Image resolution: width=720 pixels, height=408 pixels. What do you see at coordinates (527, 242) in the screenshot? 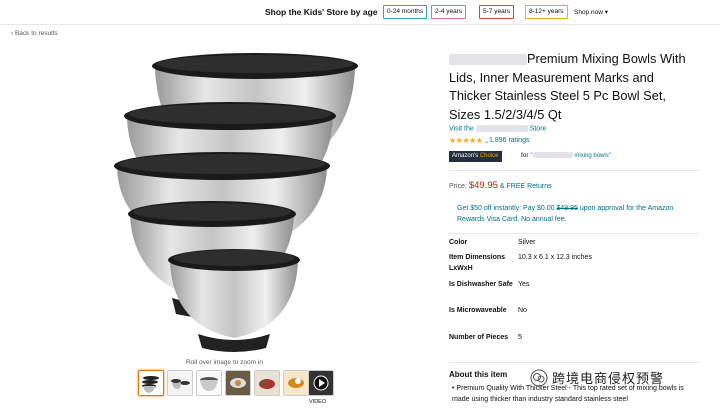
I see `spec-value-color: Silver` at bounding box center [527, 242].